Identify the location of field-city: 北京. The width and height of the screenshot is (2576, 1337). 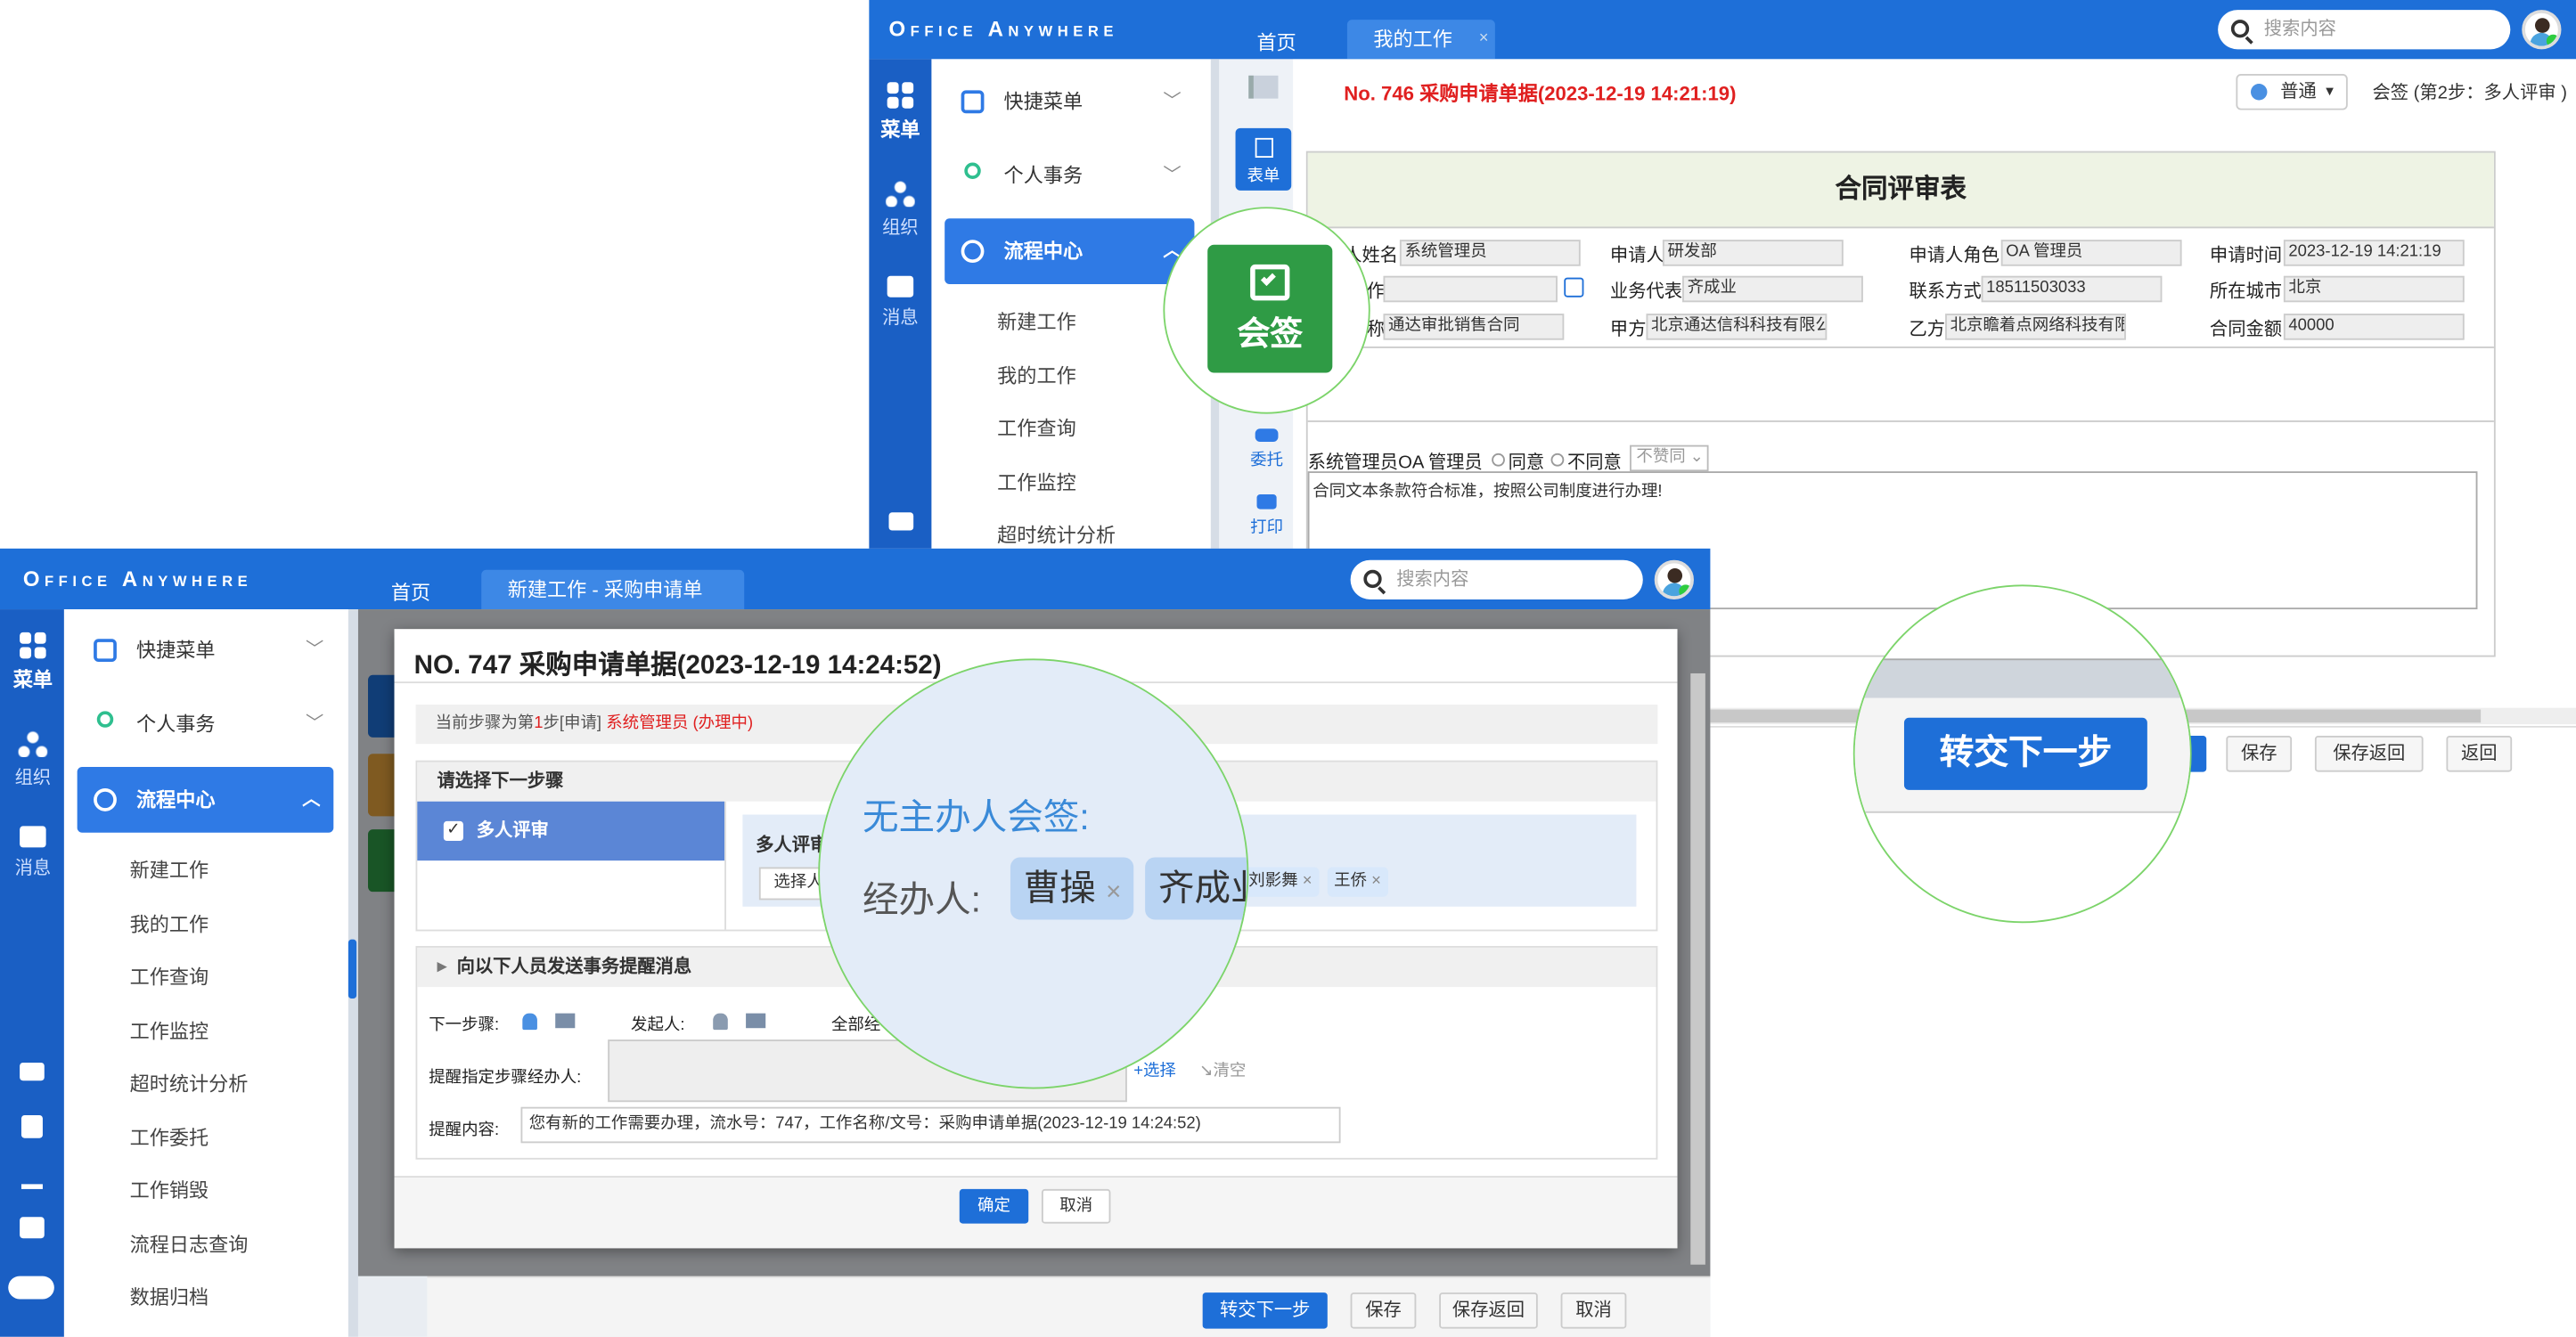
(2374, 289).